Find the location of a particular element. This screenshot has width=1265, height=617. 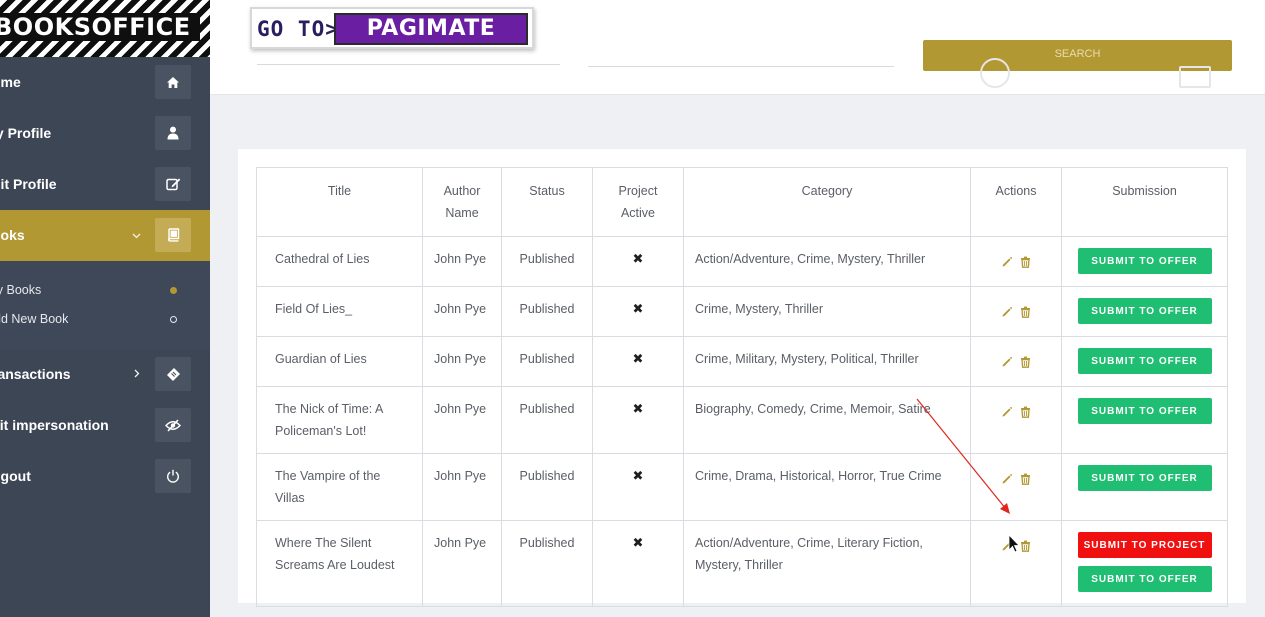

category-cell: Biography, Comedy, Crime, Memoir, Satire is located at coordinates (827, 420).